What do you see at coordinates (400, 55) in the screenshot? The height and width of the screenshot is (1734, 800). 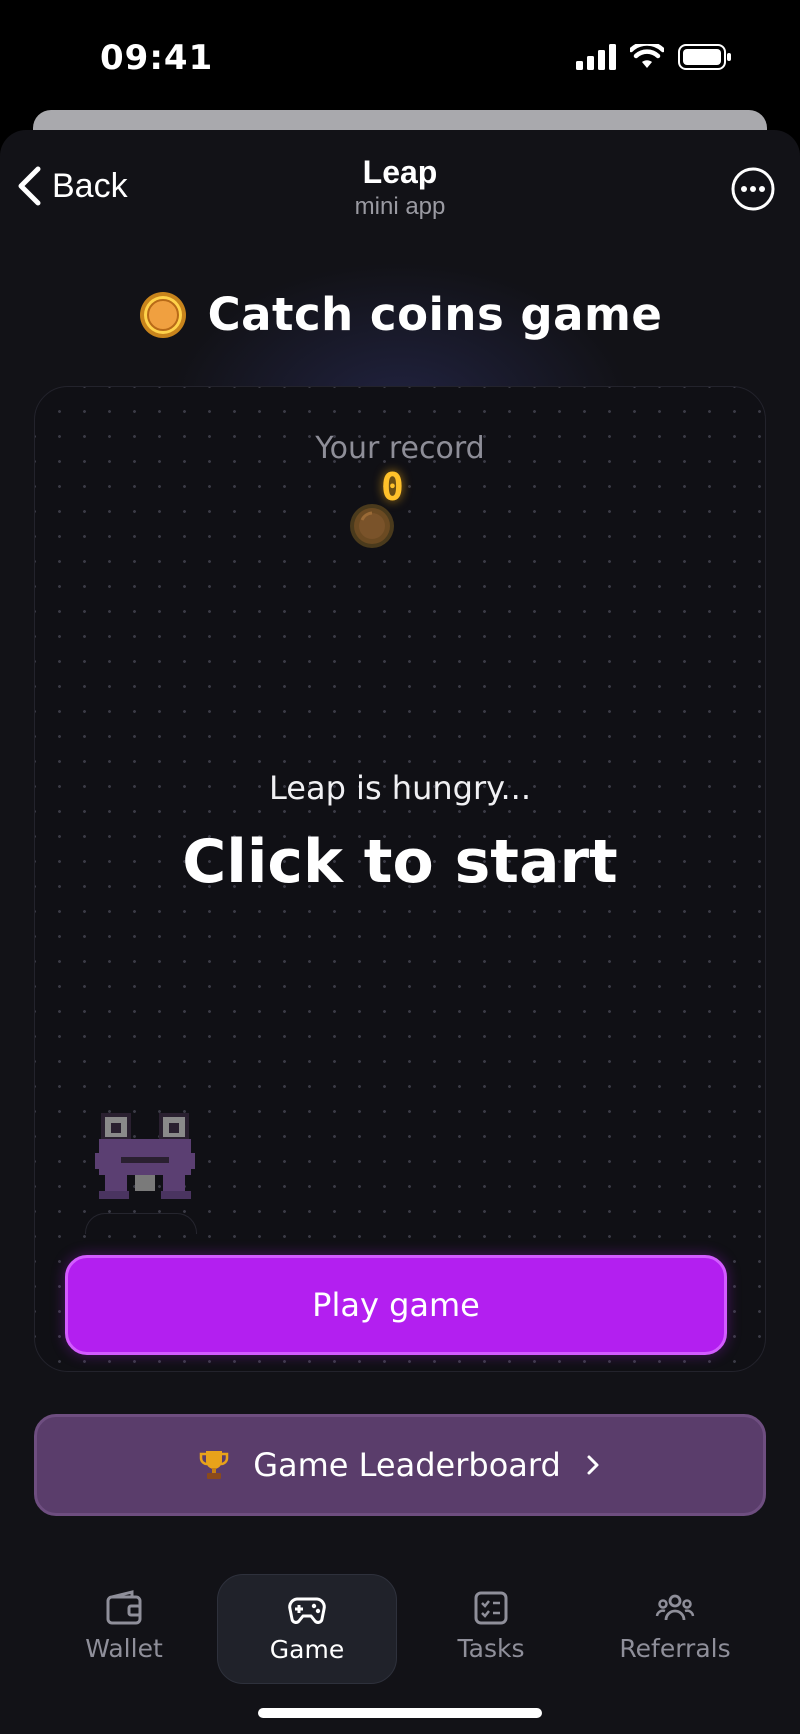 I see `status-bar: 09:41` at bounding box center [400, 55].